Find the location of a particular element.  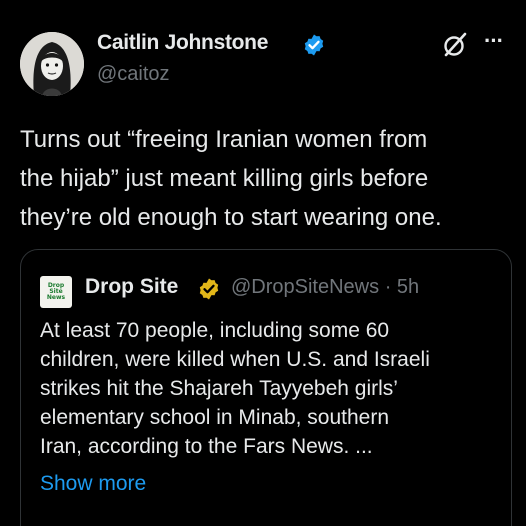

tweet-text-line: Turns out “freeing Iranian women from is located at coordinates (224, 139).